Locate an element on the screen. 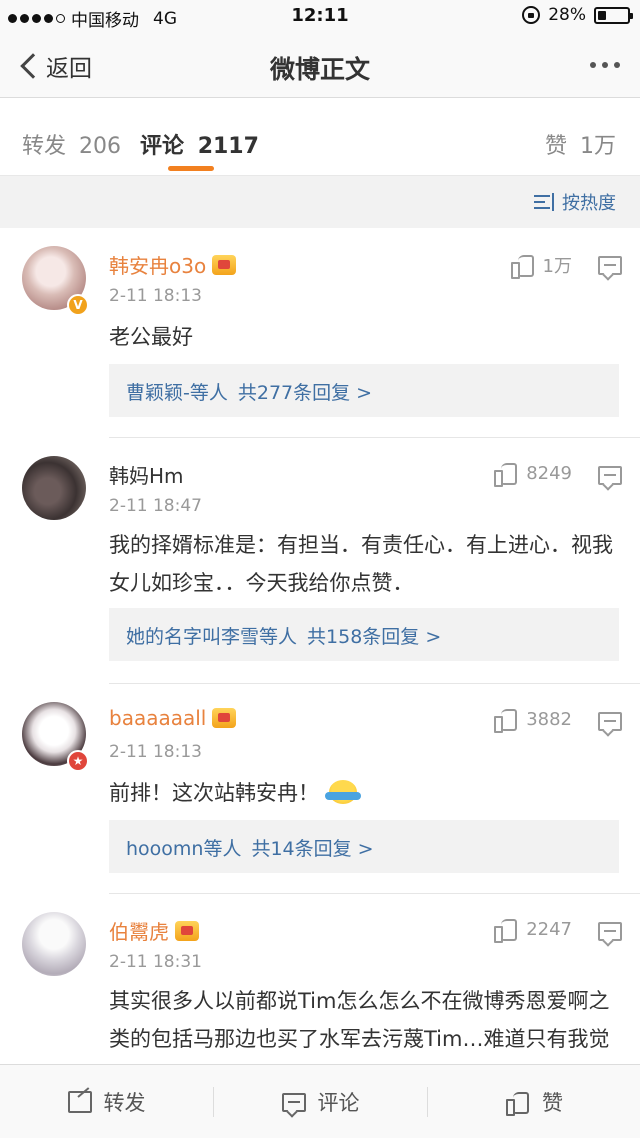  comment-like-count: 3882 is located at coordinates (549, 719).